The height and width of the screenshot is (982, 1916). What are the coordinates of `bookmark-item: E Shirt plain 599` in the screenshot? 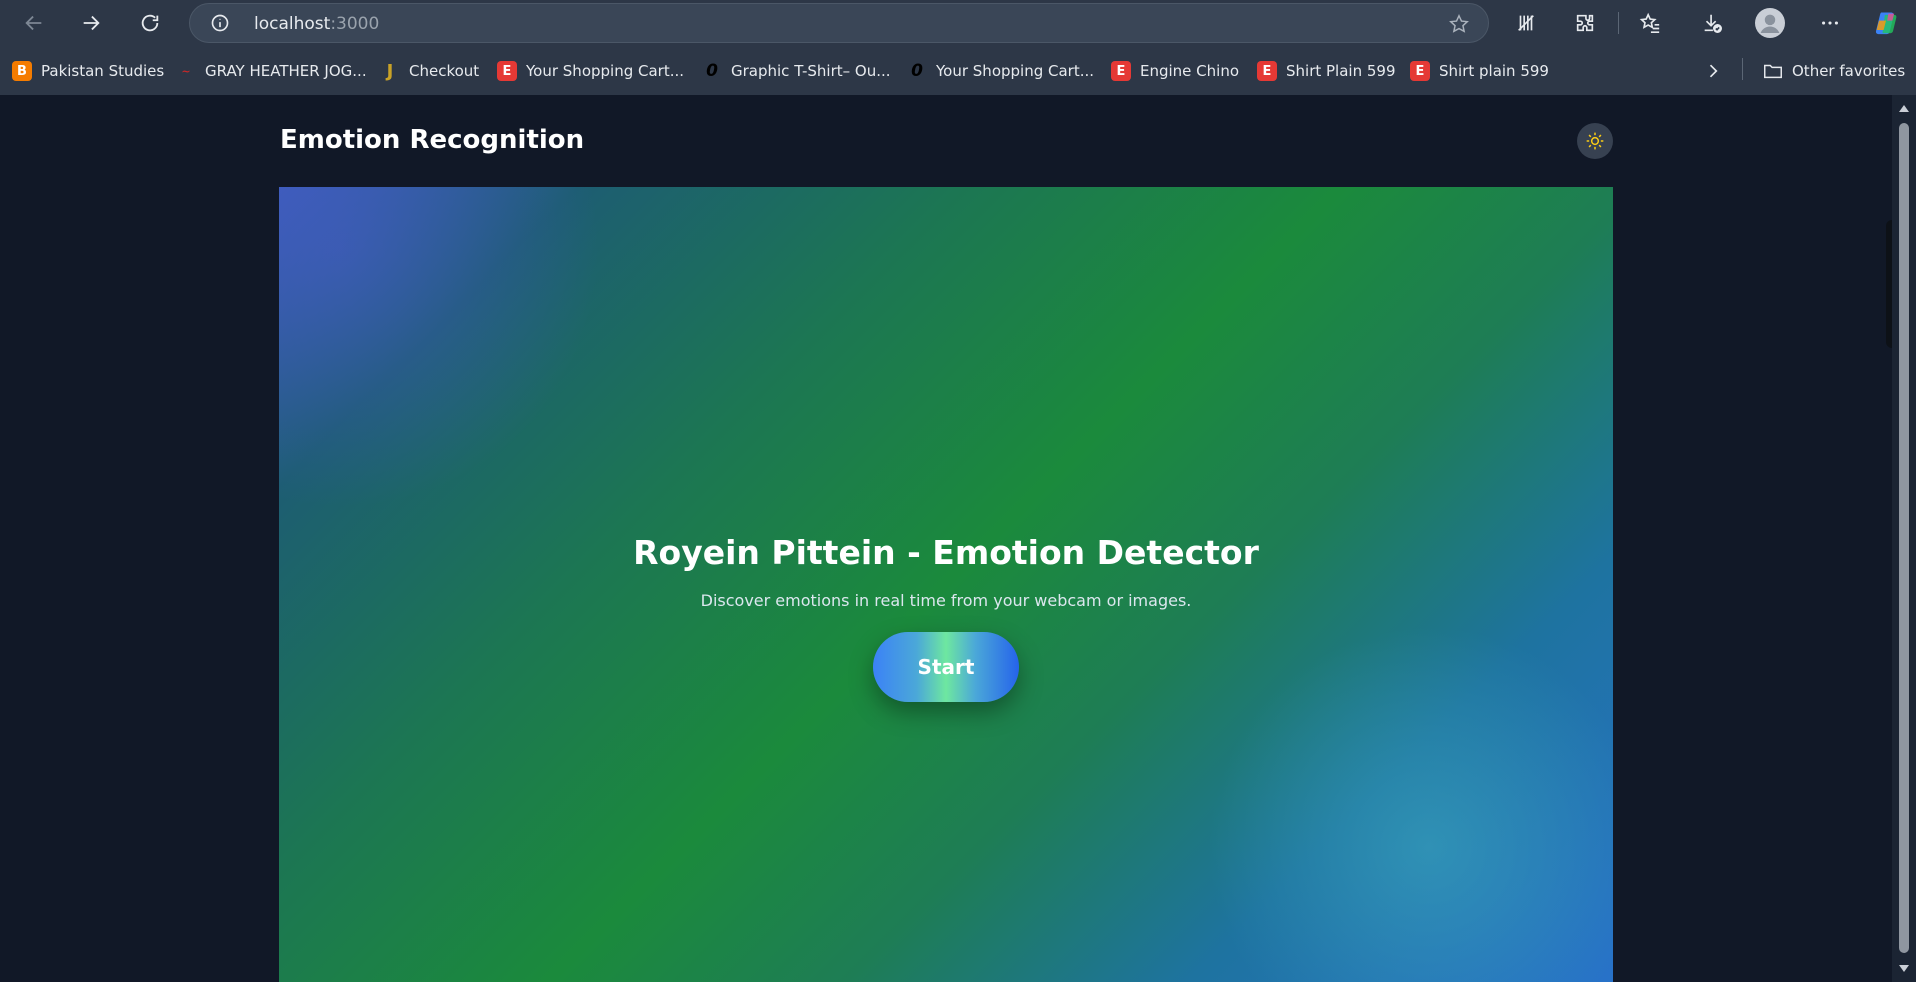 It's located at (1479, 71).